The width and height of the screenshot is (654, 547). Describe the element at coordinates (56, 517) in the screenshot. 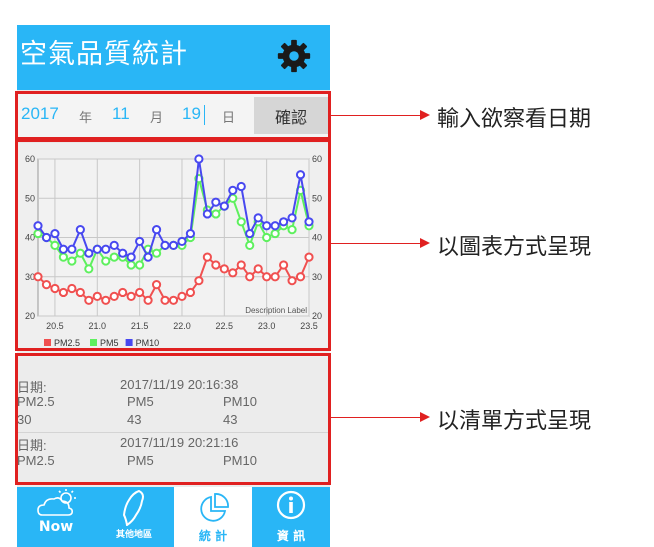

I see `tab-now: Now` at that location.